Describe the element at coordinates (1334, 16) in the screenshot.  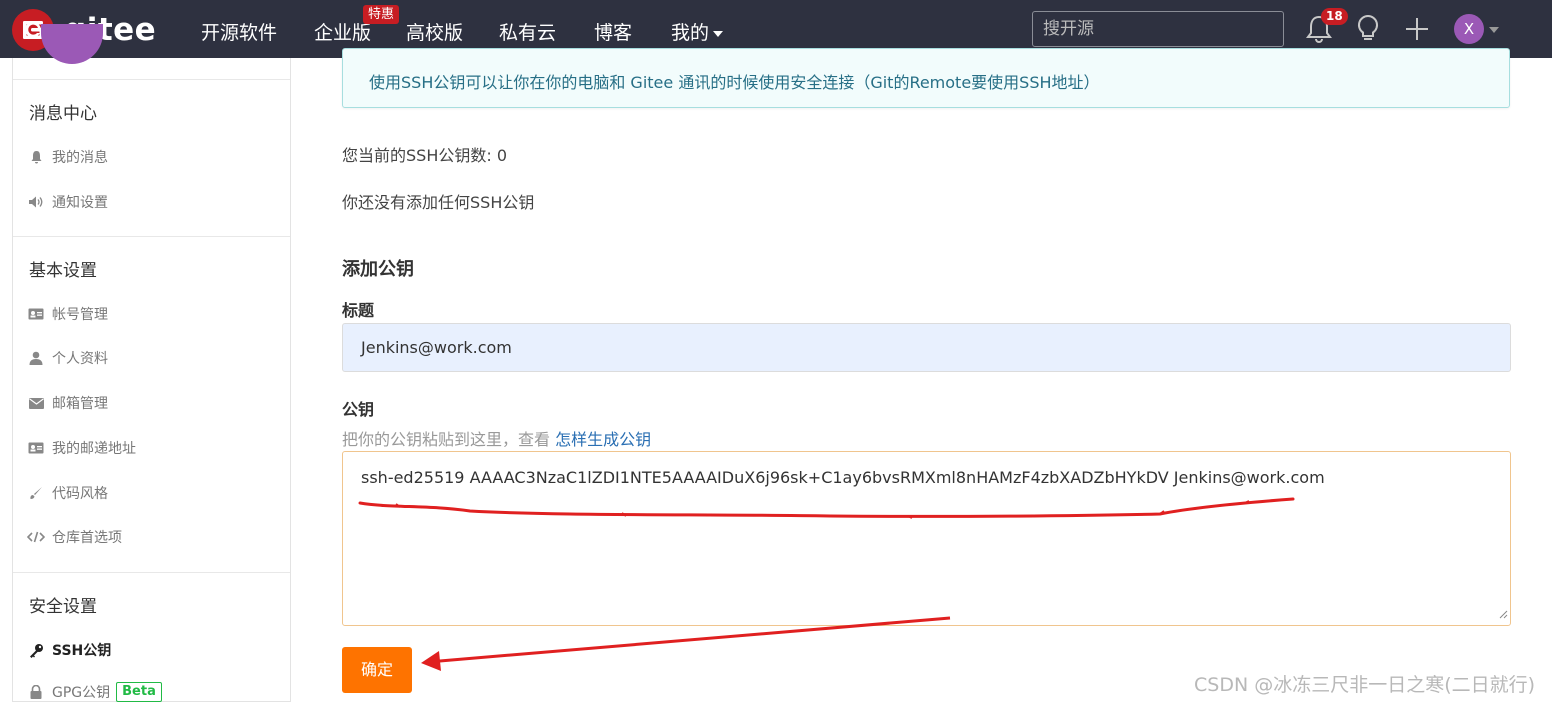
I see `notification-count-badge: 18` at that location.